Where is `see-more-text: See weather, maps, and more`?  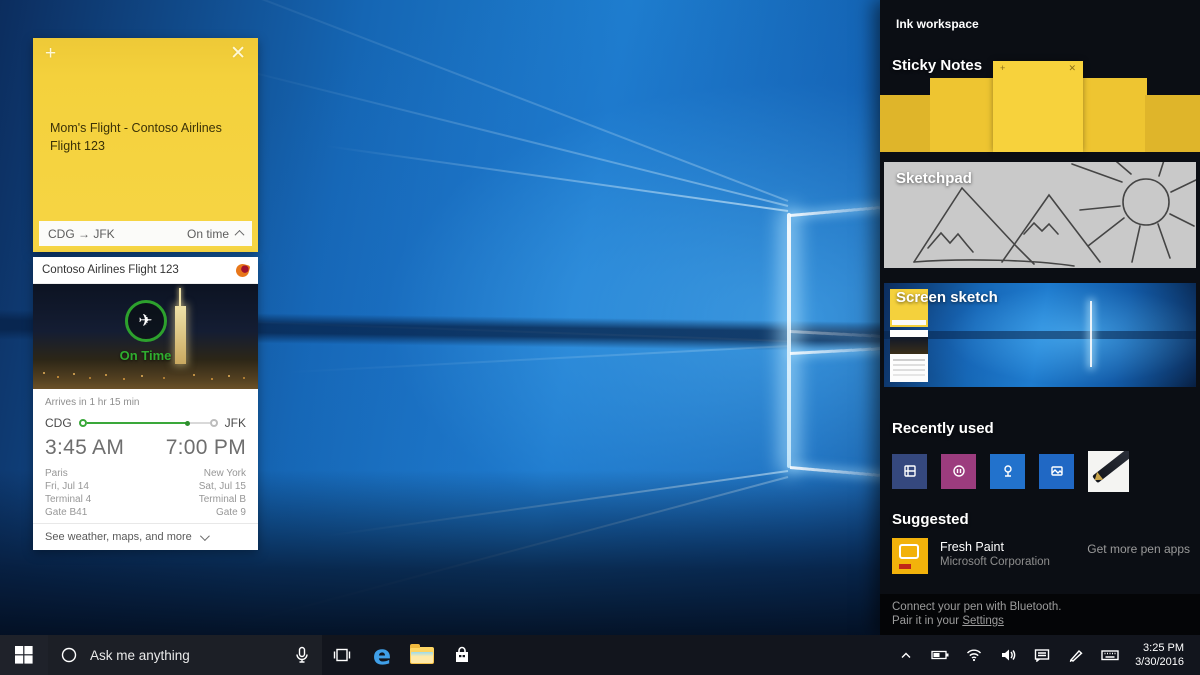 see-more-text: See weather, maps, and more is located at coordinates (118, 537).